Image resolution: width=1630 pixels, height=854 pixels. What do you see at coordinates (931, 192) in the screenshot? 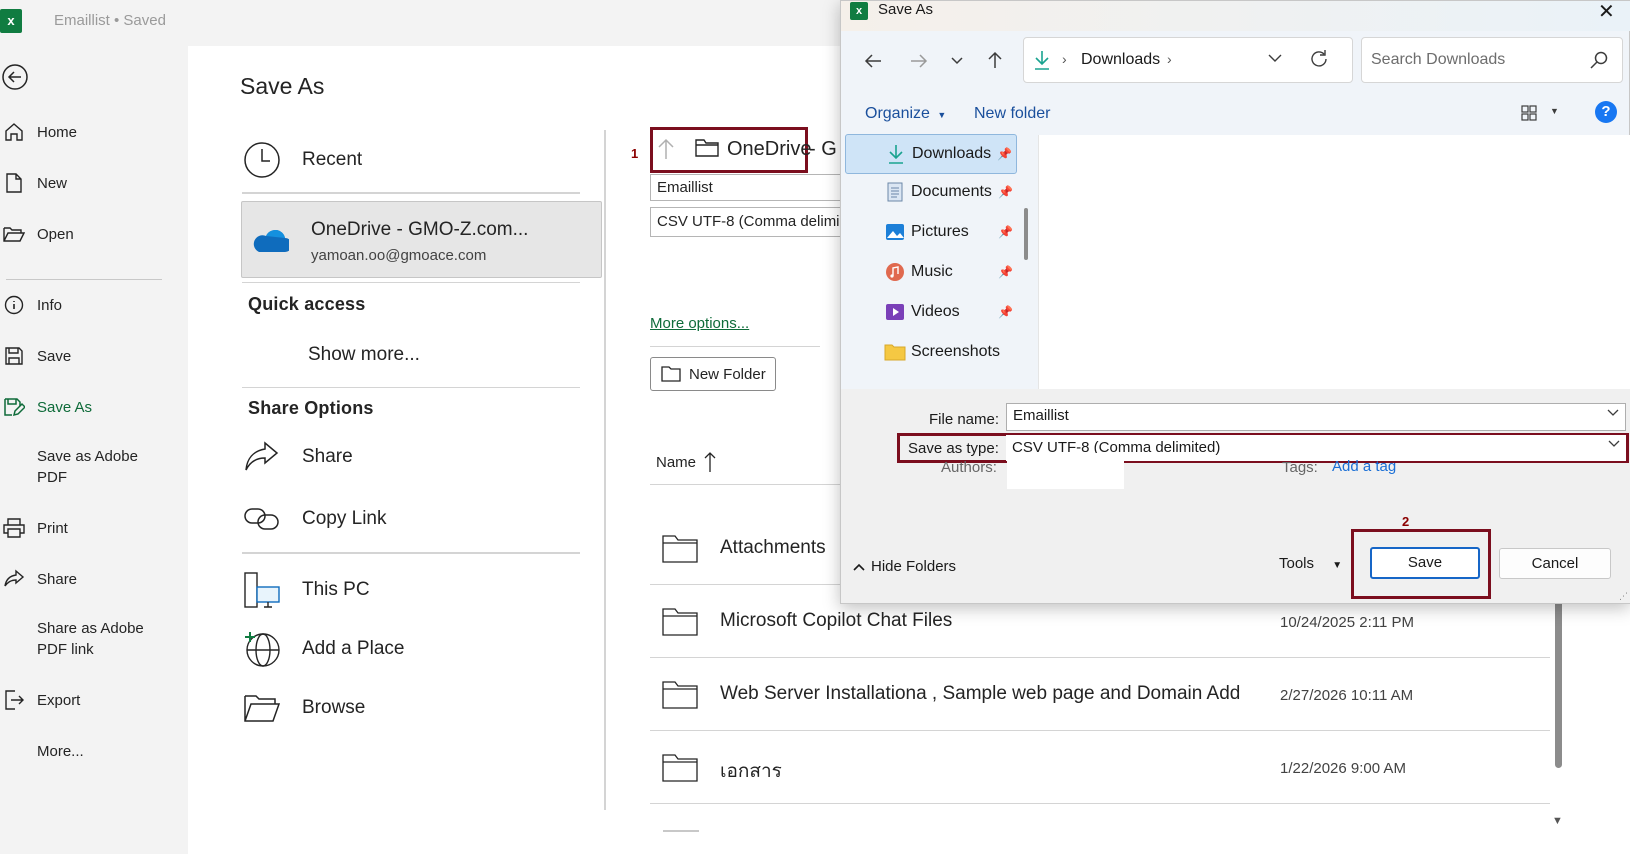
I see `tree-item-documents: Documents 📌` at bounding box center [931, 192].